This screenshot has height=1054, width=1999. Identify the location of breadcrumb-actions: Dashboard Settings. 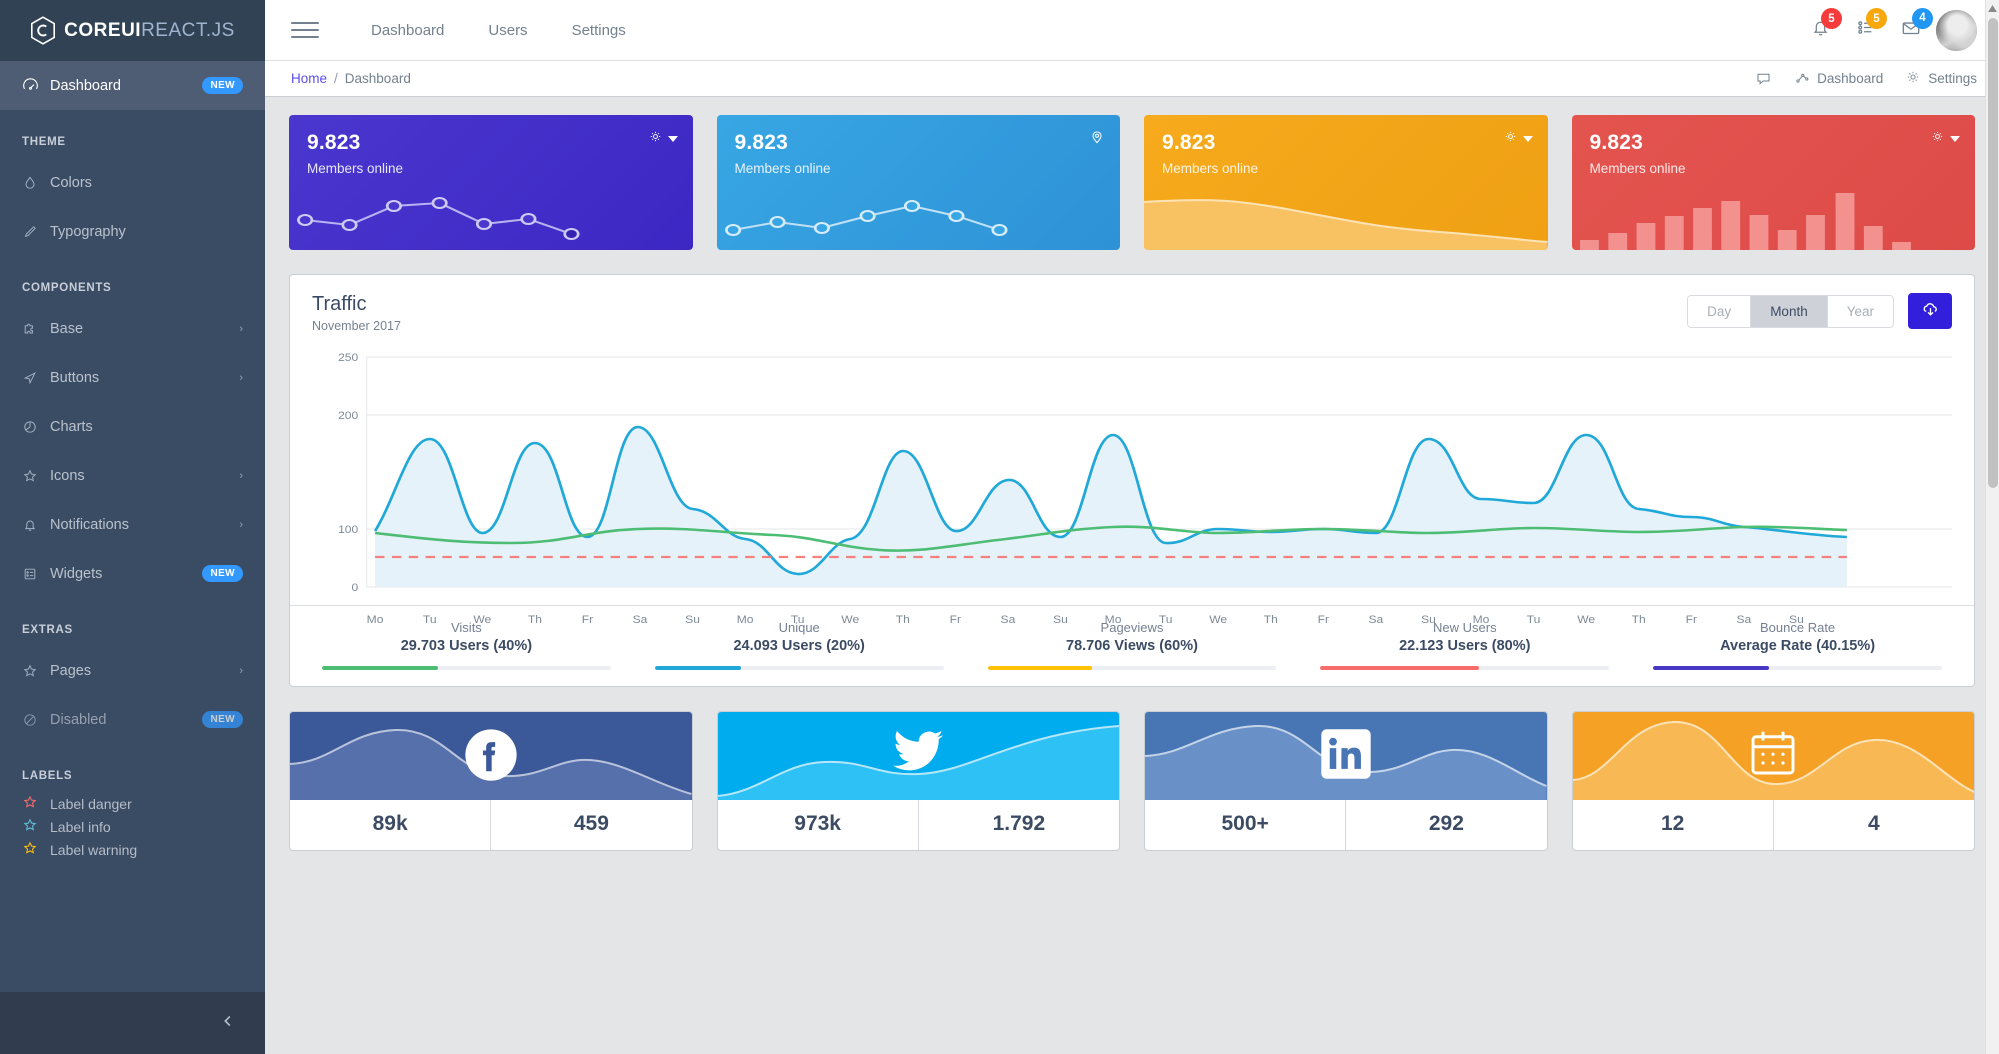
(1866, 78).